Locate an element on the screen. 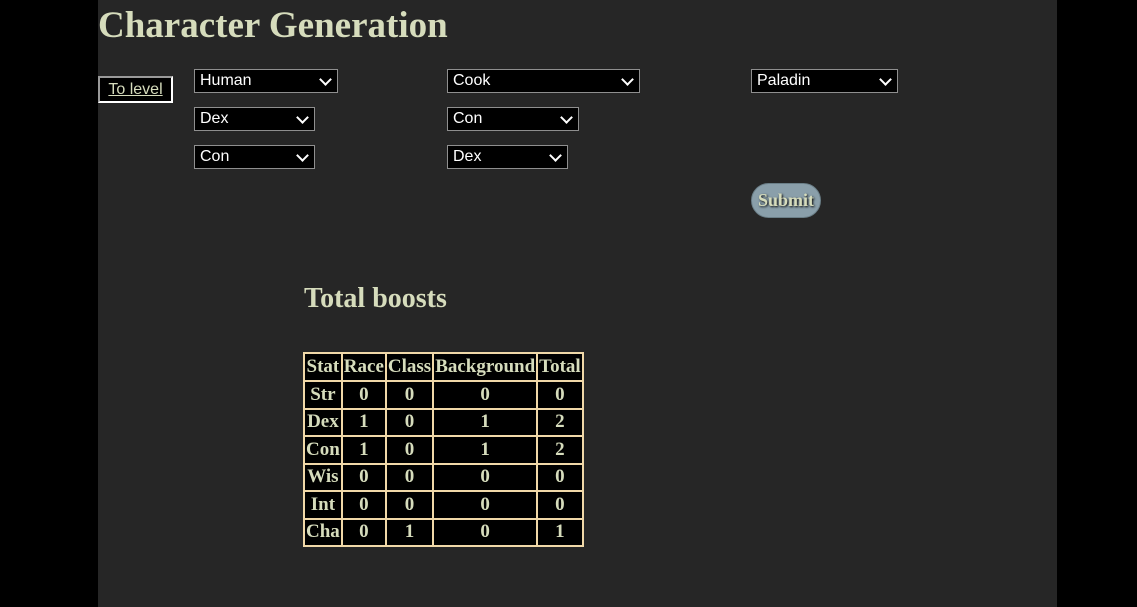 This screenshot has height=607, width=1137. page-title: Character Generation is located at coordinates (273, 25).